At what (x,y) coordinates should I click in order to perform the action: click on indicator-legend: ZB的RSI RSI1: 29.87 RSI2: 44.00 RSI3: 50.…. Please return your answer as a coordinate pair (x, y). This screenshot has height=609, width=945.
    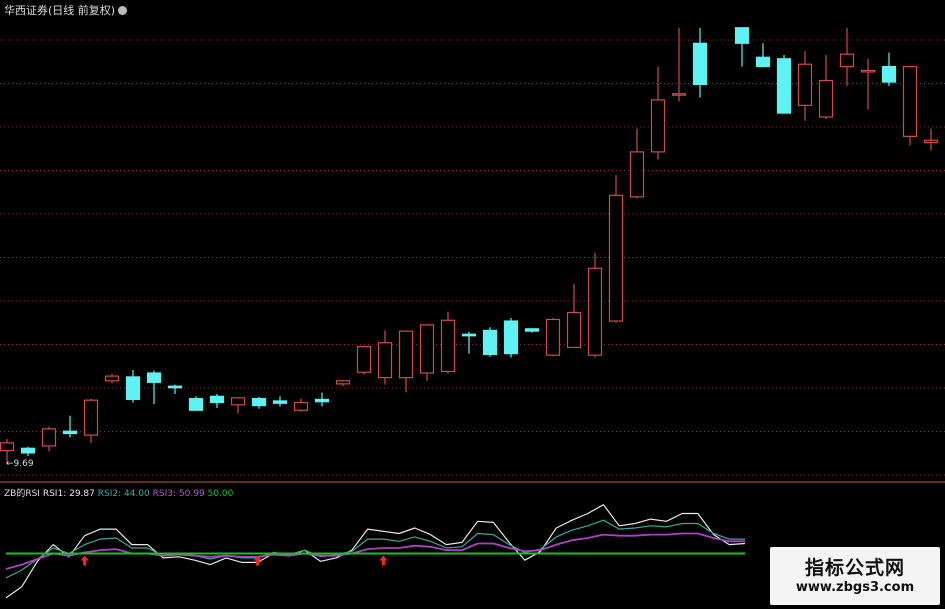
    Looking at the image, I should click on (118, 492).